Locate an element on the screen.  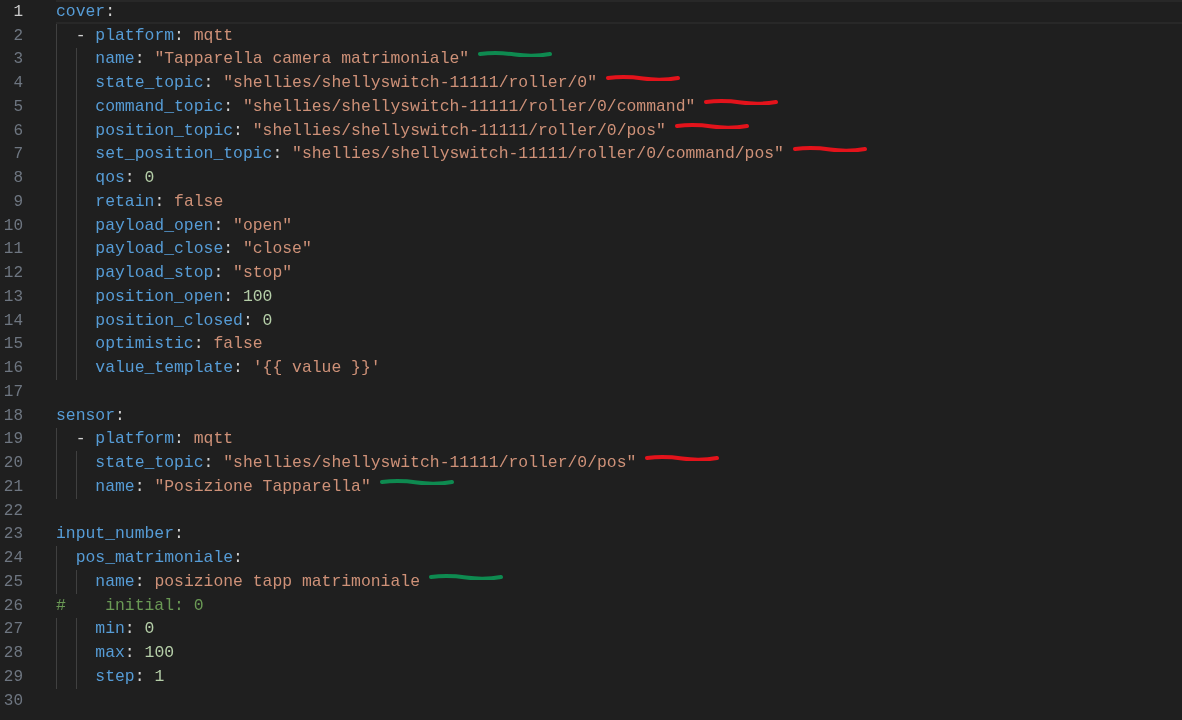
yaml-key: position_open is located at coordinates (140, 296).